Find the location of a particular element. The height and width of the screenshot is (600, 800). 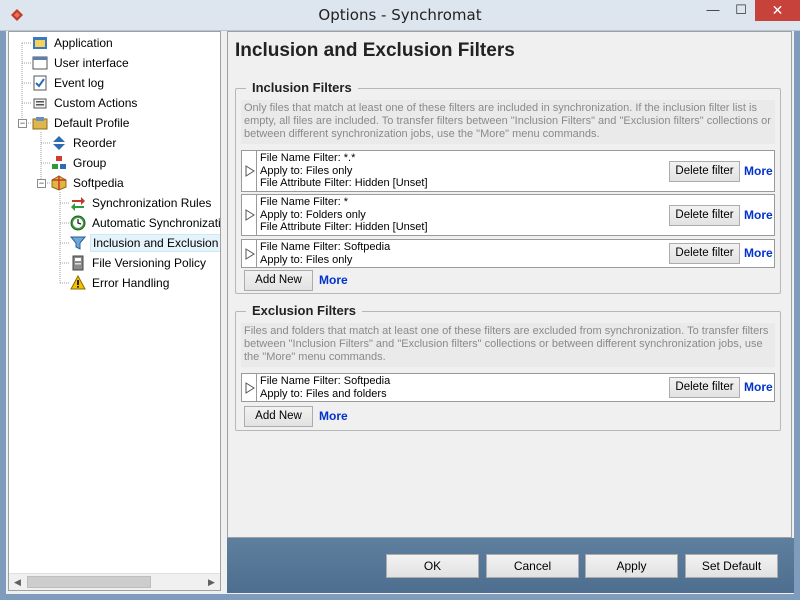

cancel-button: Cancel is located at coordinates (532, 566).